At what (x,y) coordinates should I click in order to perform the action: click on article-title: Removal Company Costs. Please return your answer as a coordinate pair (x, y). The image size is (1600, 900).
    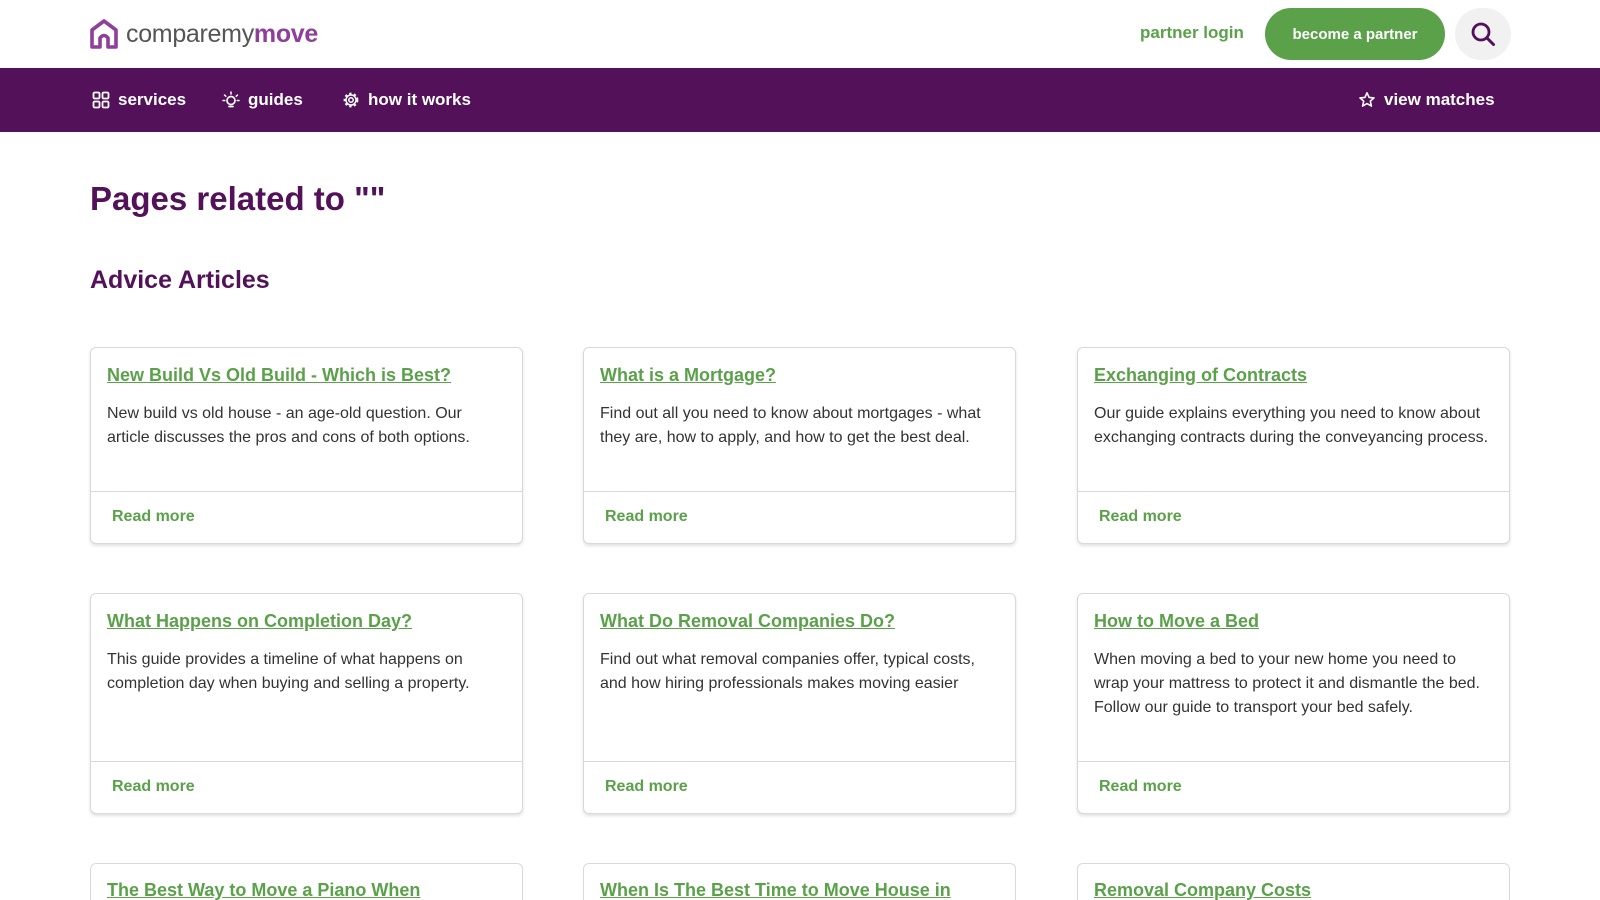
    Looking at the image, I should click on (1295, 889).